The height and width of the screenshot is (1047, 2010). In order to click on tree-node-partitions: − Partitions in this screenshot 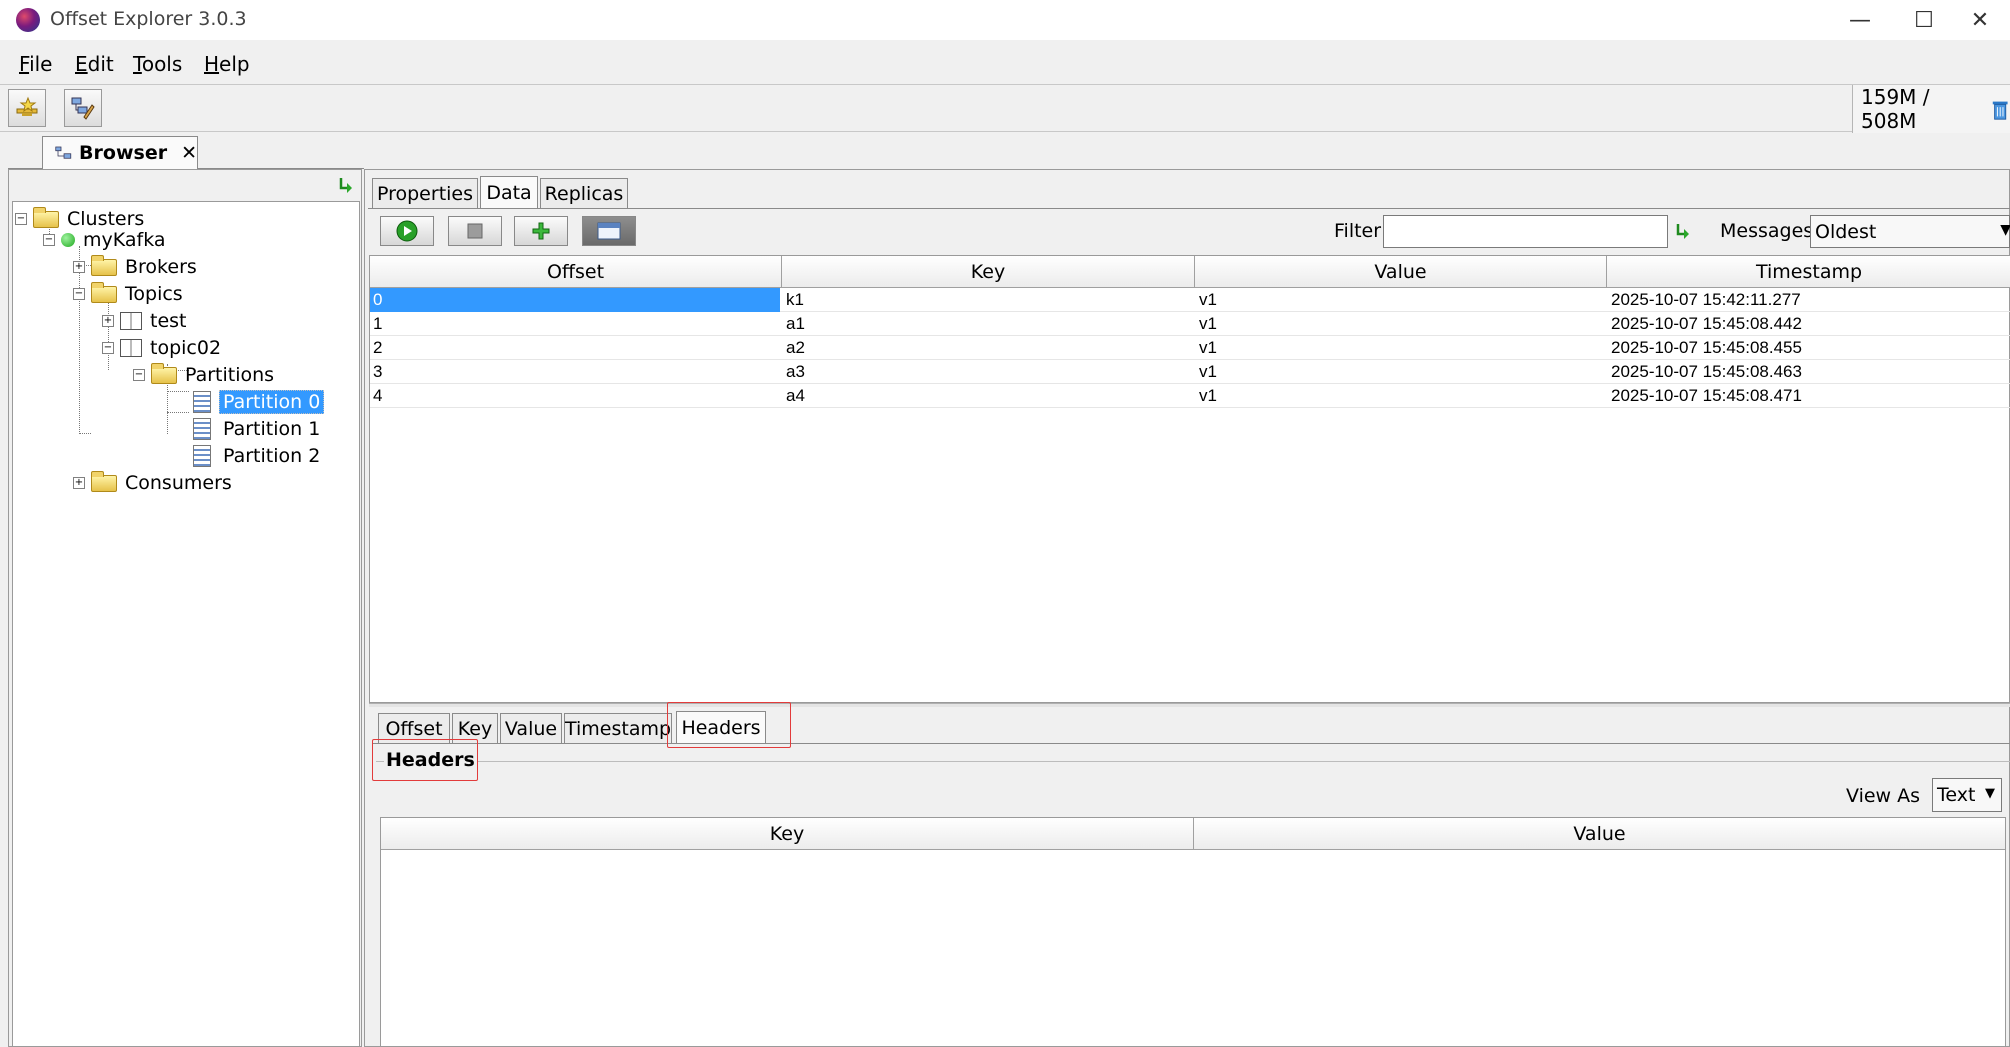, I will do `click(203, 375)`.